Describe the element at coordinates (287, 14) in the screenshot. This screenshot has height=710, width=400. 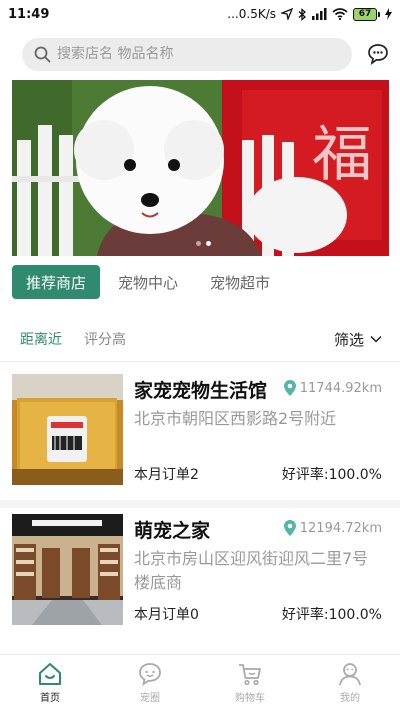
I see `location-arrow-icon` at that location.